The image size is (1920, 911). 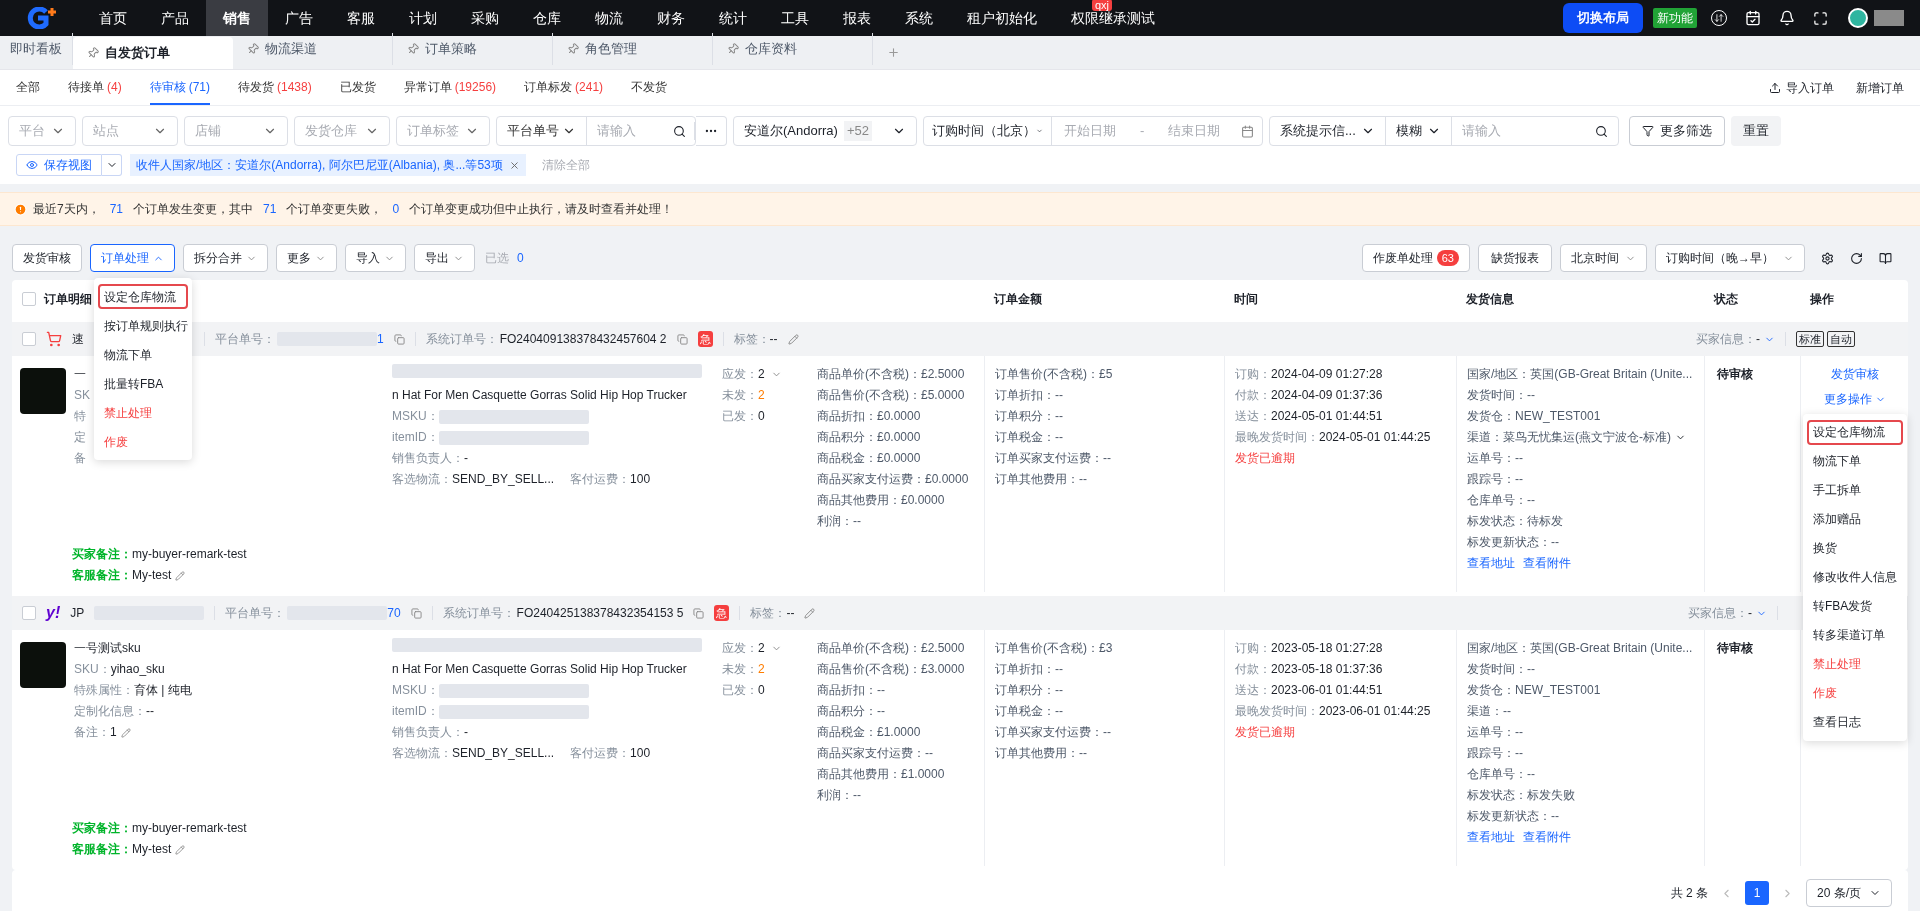 I want to click on more-filters-button: 更多筛选, so click(x=1677, y=131).